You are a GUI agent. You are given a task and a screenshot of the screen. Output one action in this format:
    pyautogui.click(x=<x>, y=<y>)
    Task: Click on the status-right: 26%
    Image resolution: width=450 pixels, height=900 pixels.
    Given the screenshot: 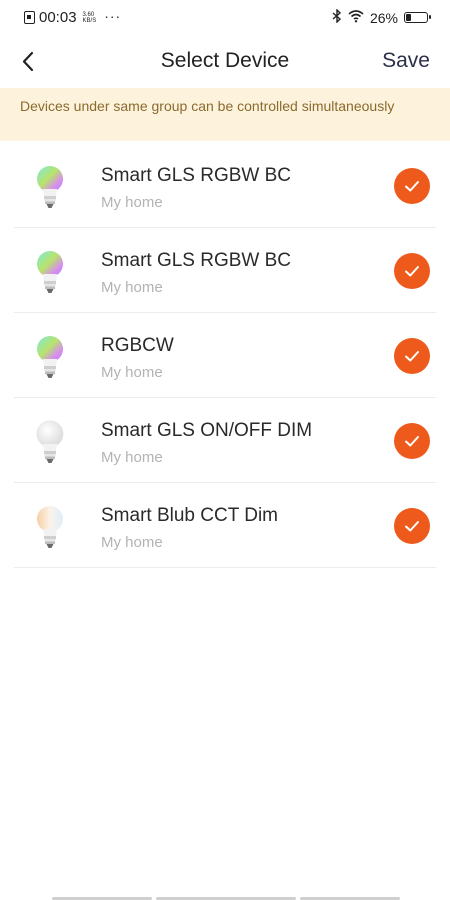 What is the action you would take?
    pyautogui.click(x=381, y=17)
    